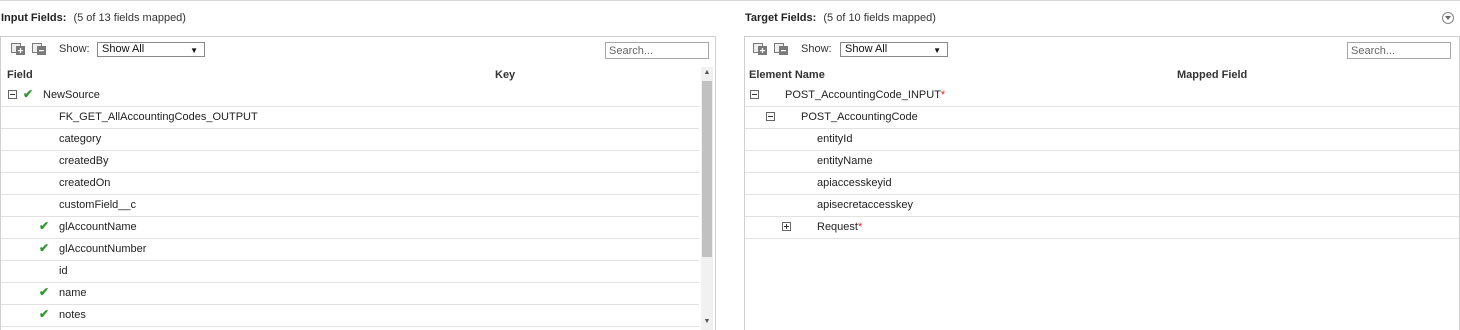 The height and width of the screenshot is (330, 1460). Describe the element at coordinates (707, 169) in the screenshot. I see `scrollbar-thumb` at that location.